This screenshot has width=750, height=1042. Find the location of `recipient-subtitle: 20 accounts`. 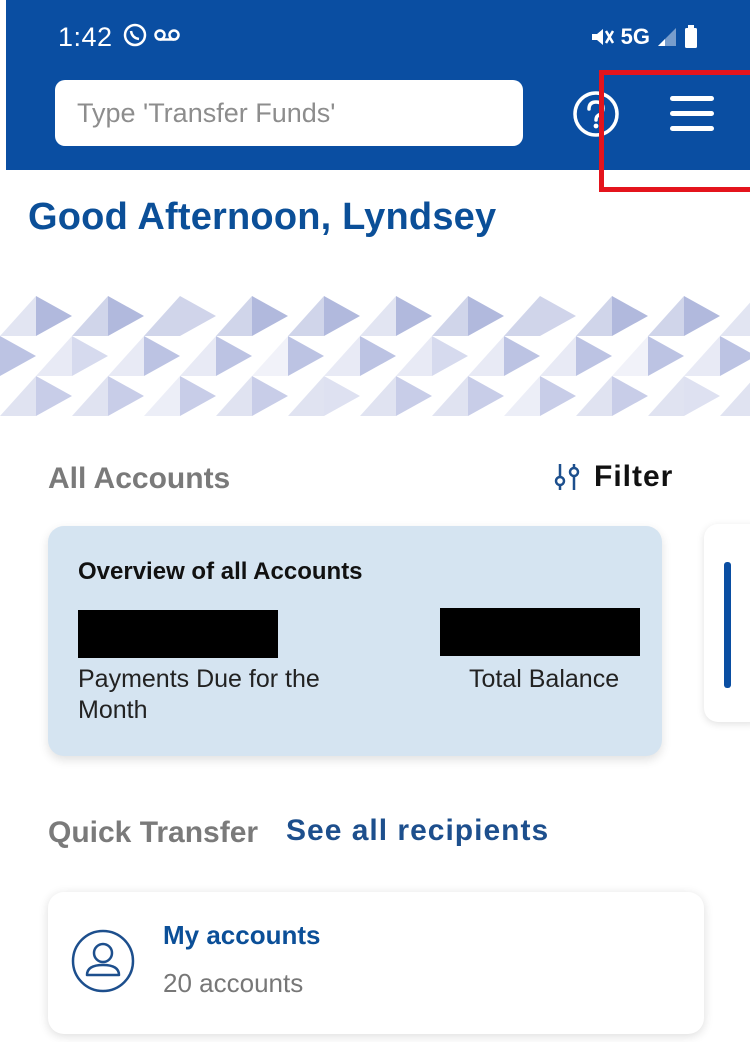

recipient-subtitle: 20 accounts is located at coordinates (233, 983).